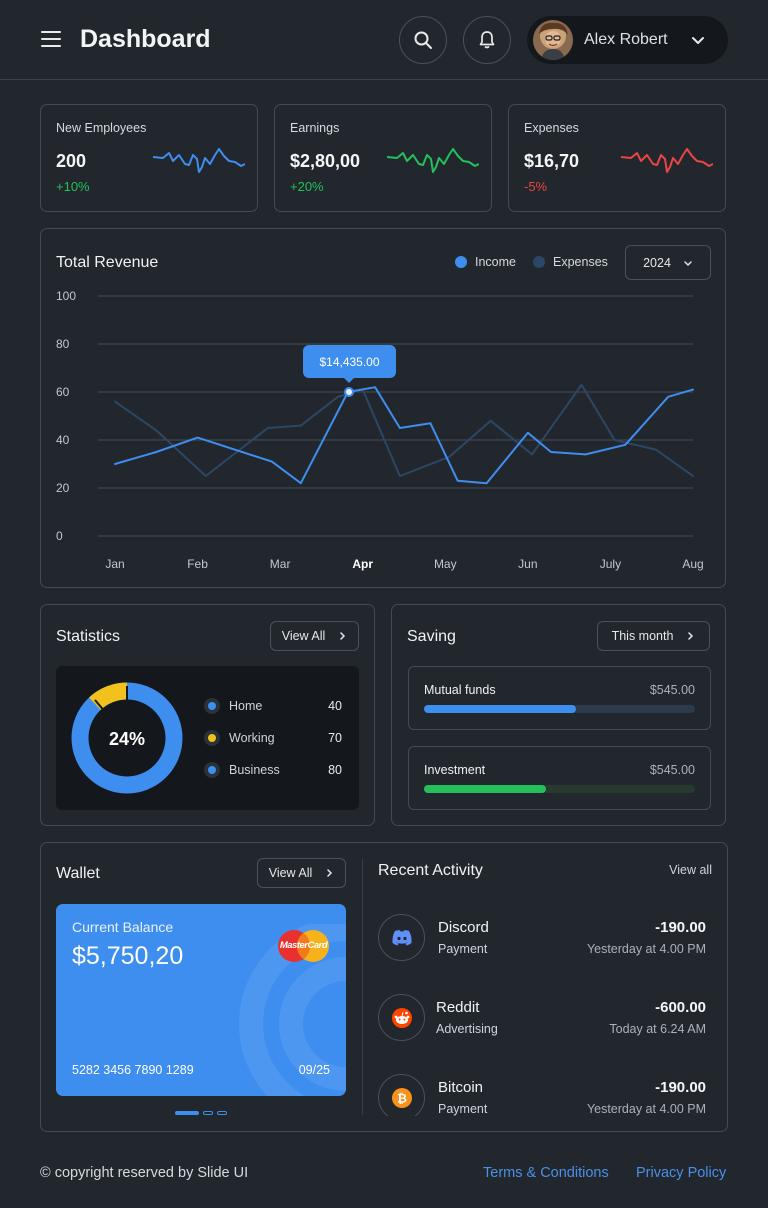 The width and height of the screenshot is (768, 1208). I want to click on stat-value: $2,80,00, so click(325, 161).